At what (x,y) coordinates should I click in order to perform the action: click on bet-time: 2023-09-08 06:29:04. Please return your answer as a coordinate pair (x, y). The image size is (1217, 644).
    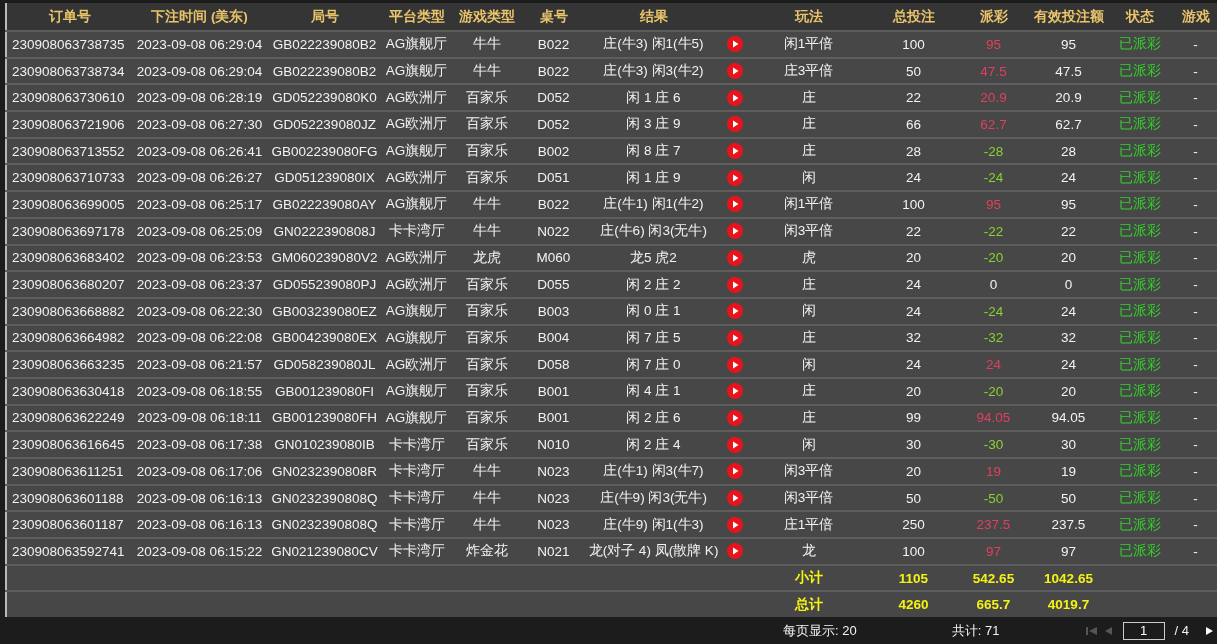
    Looking at the image, I should click on (199, 71).